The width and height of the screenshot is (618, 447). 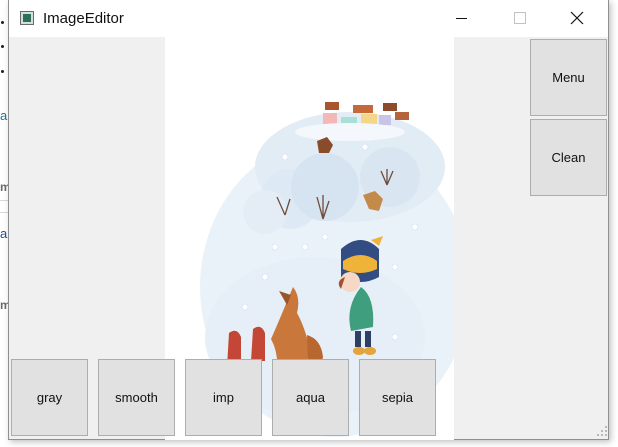 What do you see at coordinates (310, 397) in the screenshot?
I see `aqua-filter-button: aqua` at bounding box center [310, 397].